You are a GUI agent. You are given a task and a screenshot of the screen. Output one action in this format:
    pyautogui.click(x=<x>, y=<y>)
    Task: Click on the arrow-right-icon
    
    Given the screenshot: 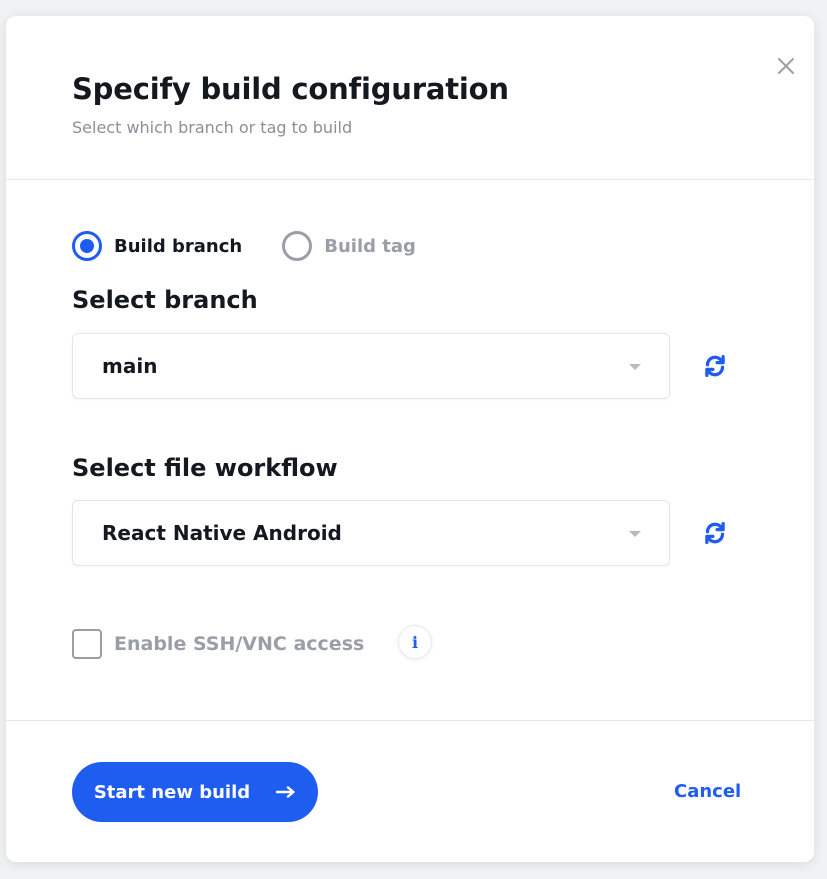 What is the action you would take?
    pyautogui.click(x=285, y=792)
    